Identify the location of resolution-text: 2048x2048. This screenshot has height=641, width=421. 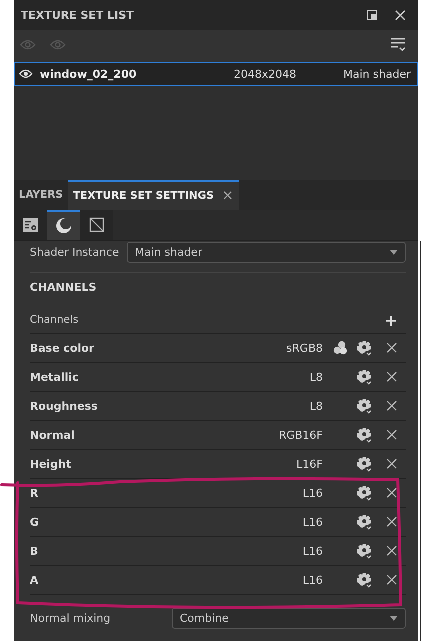
(266, 74).